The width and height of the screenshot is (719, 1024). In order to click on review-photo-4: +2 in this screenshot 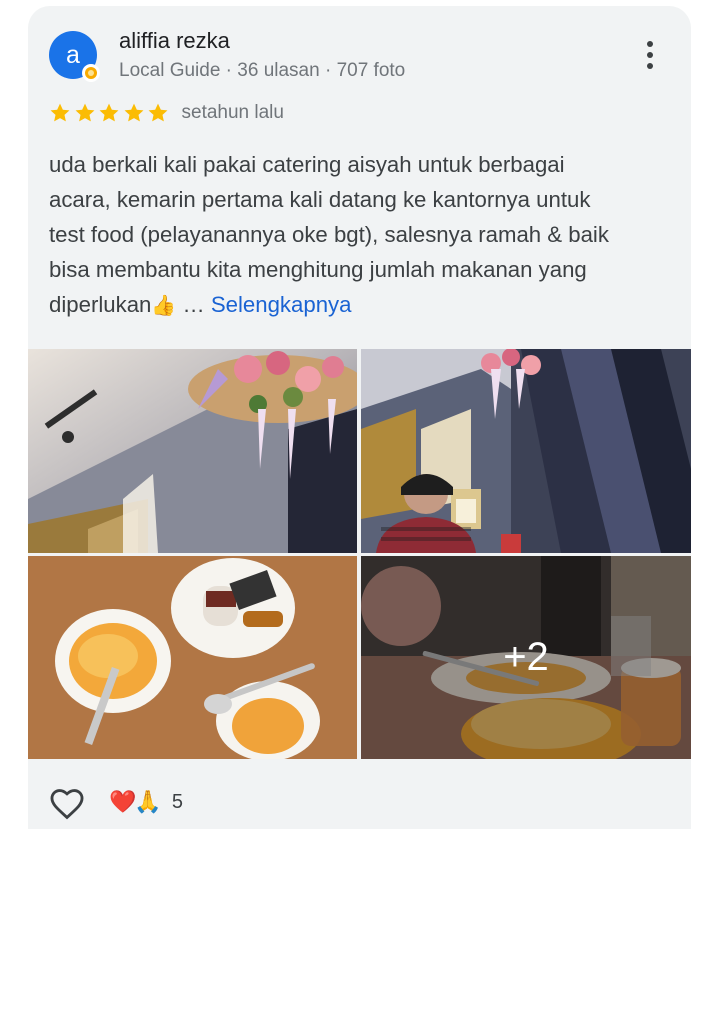, I will do `click(526, 657)`.